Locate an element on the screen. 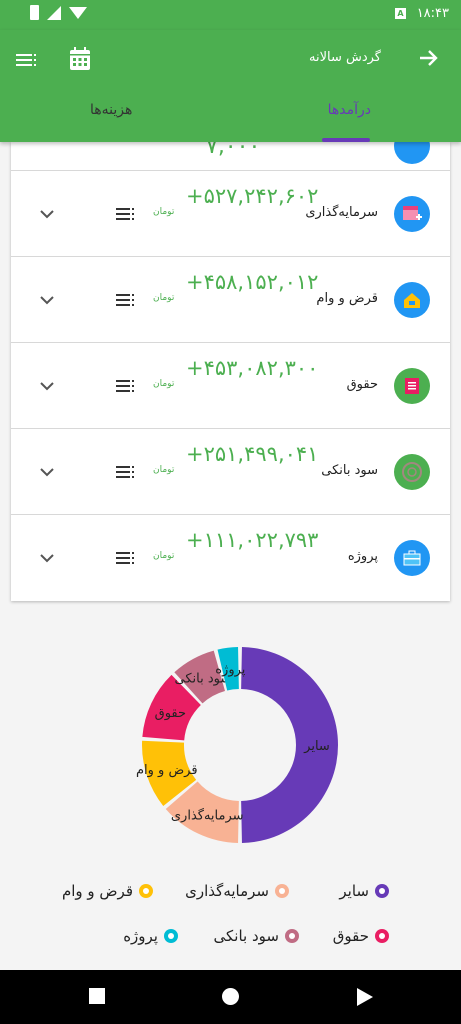 The image size is (461, 1024). legend-item: سایر is located at coordinates (364, 891).